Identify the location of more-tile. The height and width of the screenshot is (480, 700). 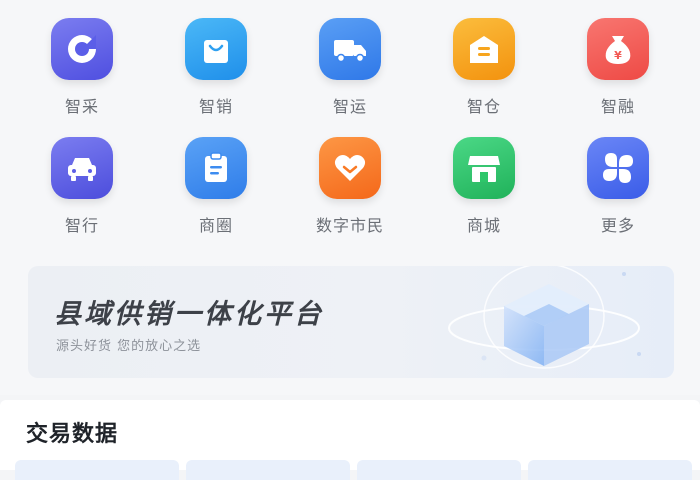
(618, 168).